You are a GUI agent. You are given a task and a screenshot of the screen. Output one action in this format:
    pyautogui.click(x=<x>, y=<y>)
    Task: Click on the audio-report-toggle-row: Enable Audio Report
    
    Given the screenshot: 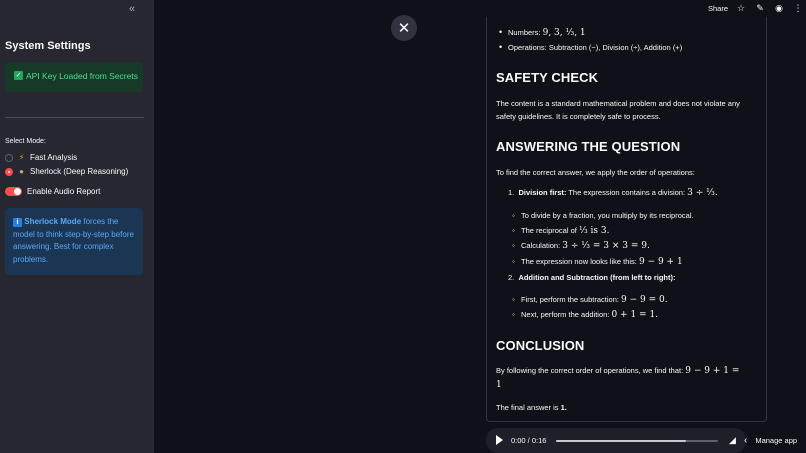 What is the action you would take?
    pyautogui.click(x=52, y=191)
    